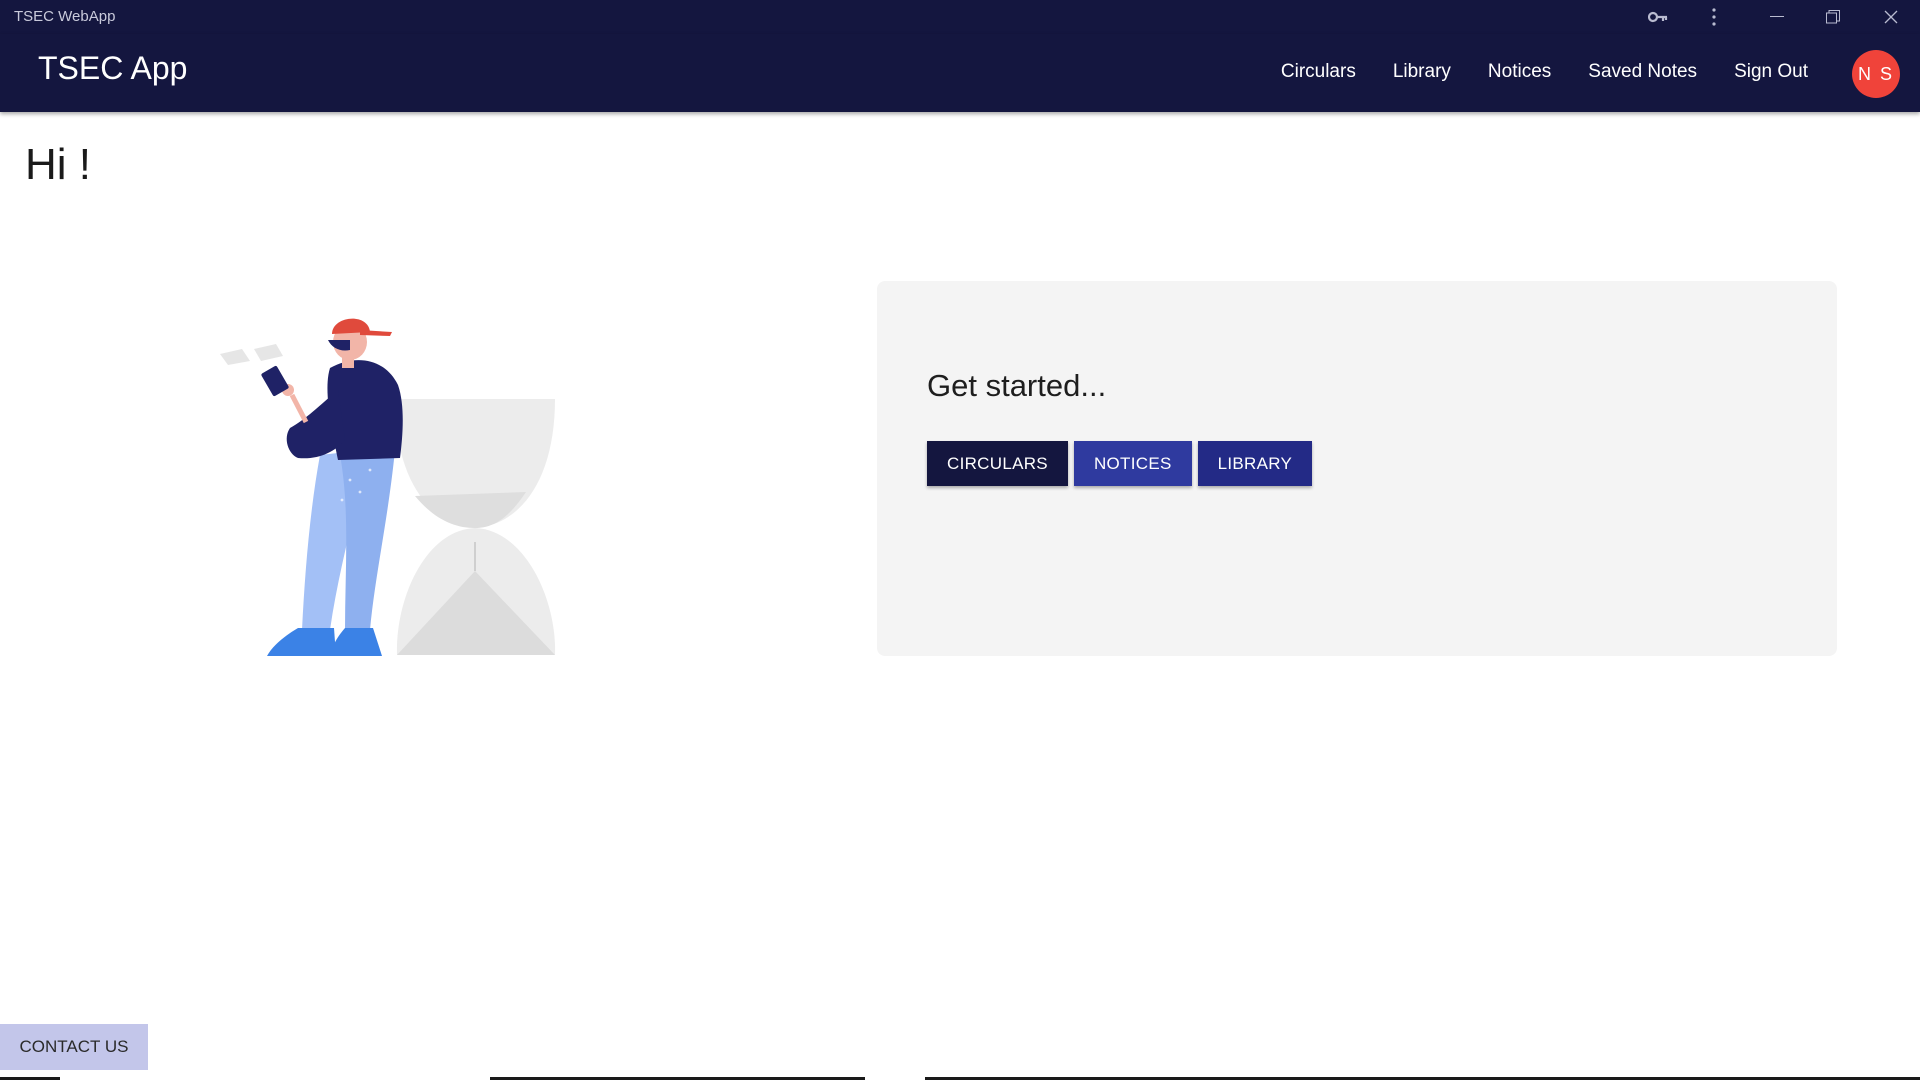  I want to click on circulars-button: CIRCULARS, so click(997, 463).